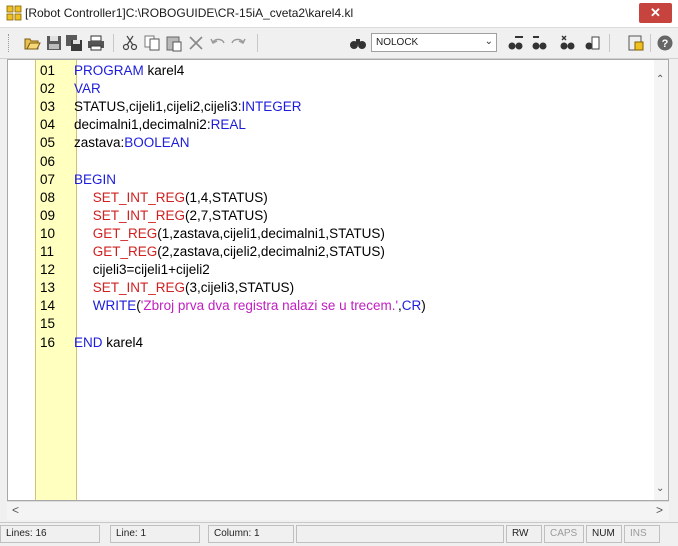 The height and width of the screenshot is (546, 678). Describe the element at coordinates (48, 89) in the screenshot. I see `line-number: 02` at that location.